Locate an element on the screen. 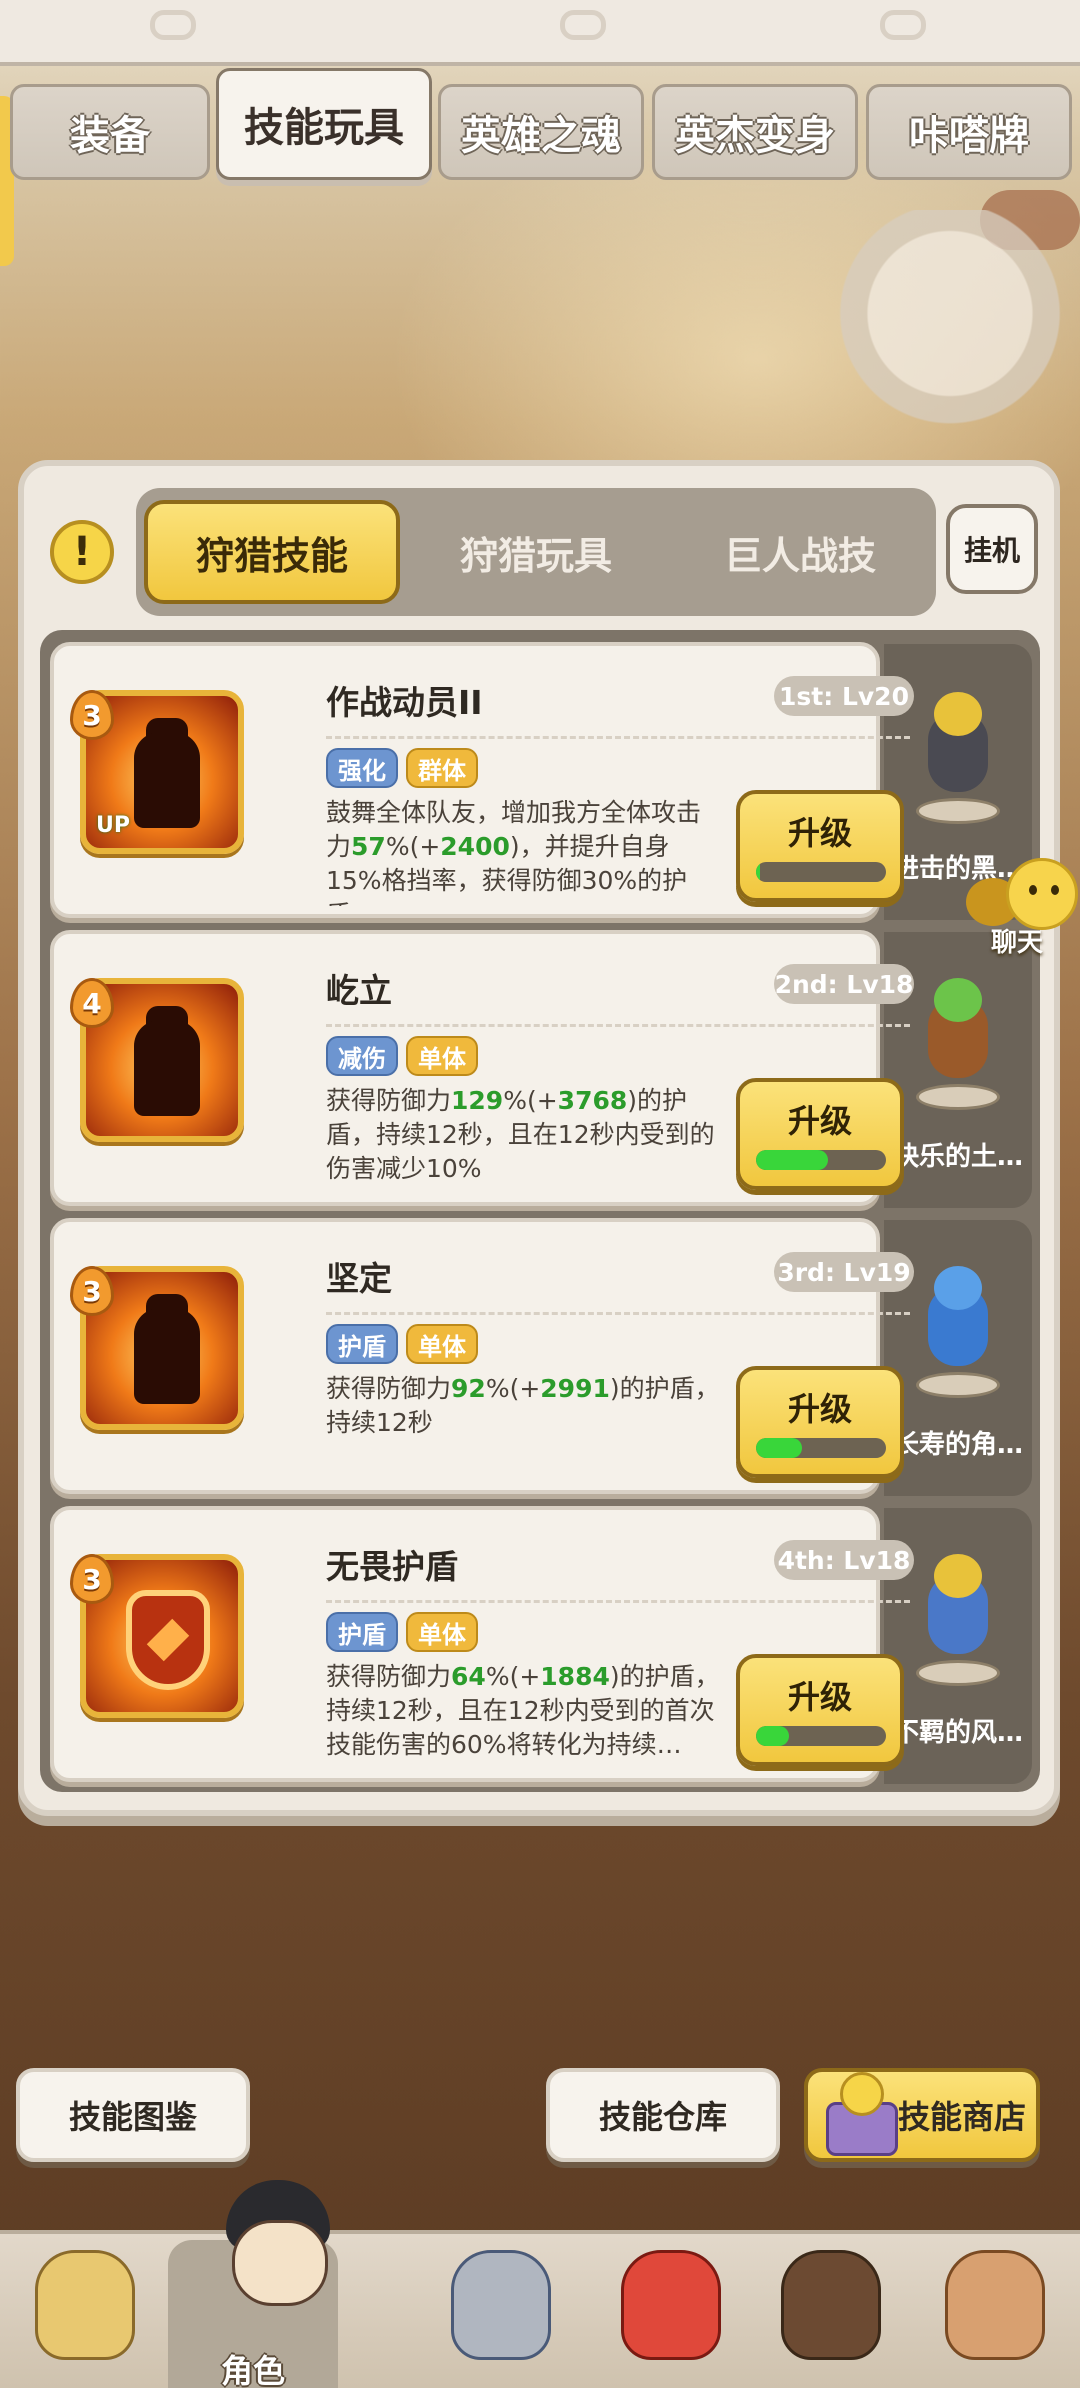 This screenshot has height=2388, width=1080. skill-tag: 群体 is located at coordinates (442, 768).